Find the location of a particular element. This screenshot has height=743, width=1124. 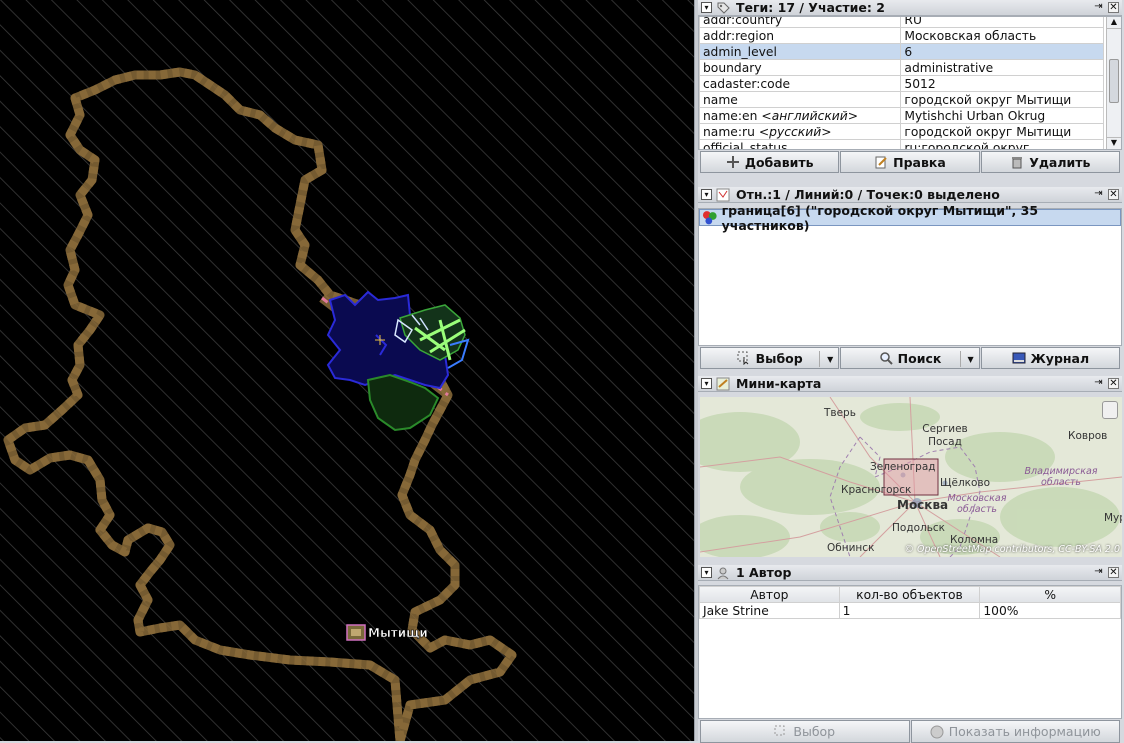

relation-icon is located at coordinates (709, 218).